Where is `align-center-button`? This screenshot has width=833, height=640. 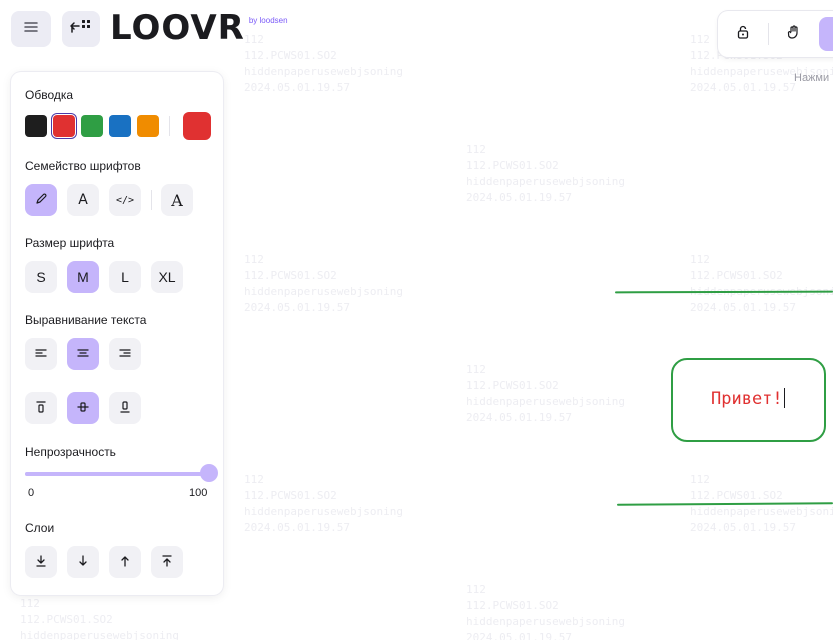 align-center-button is located at coordinates (83, 354).